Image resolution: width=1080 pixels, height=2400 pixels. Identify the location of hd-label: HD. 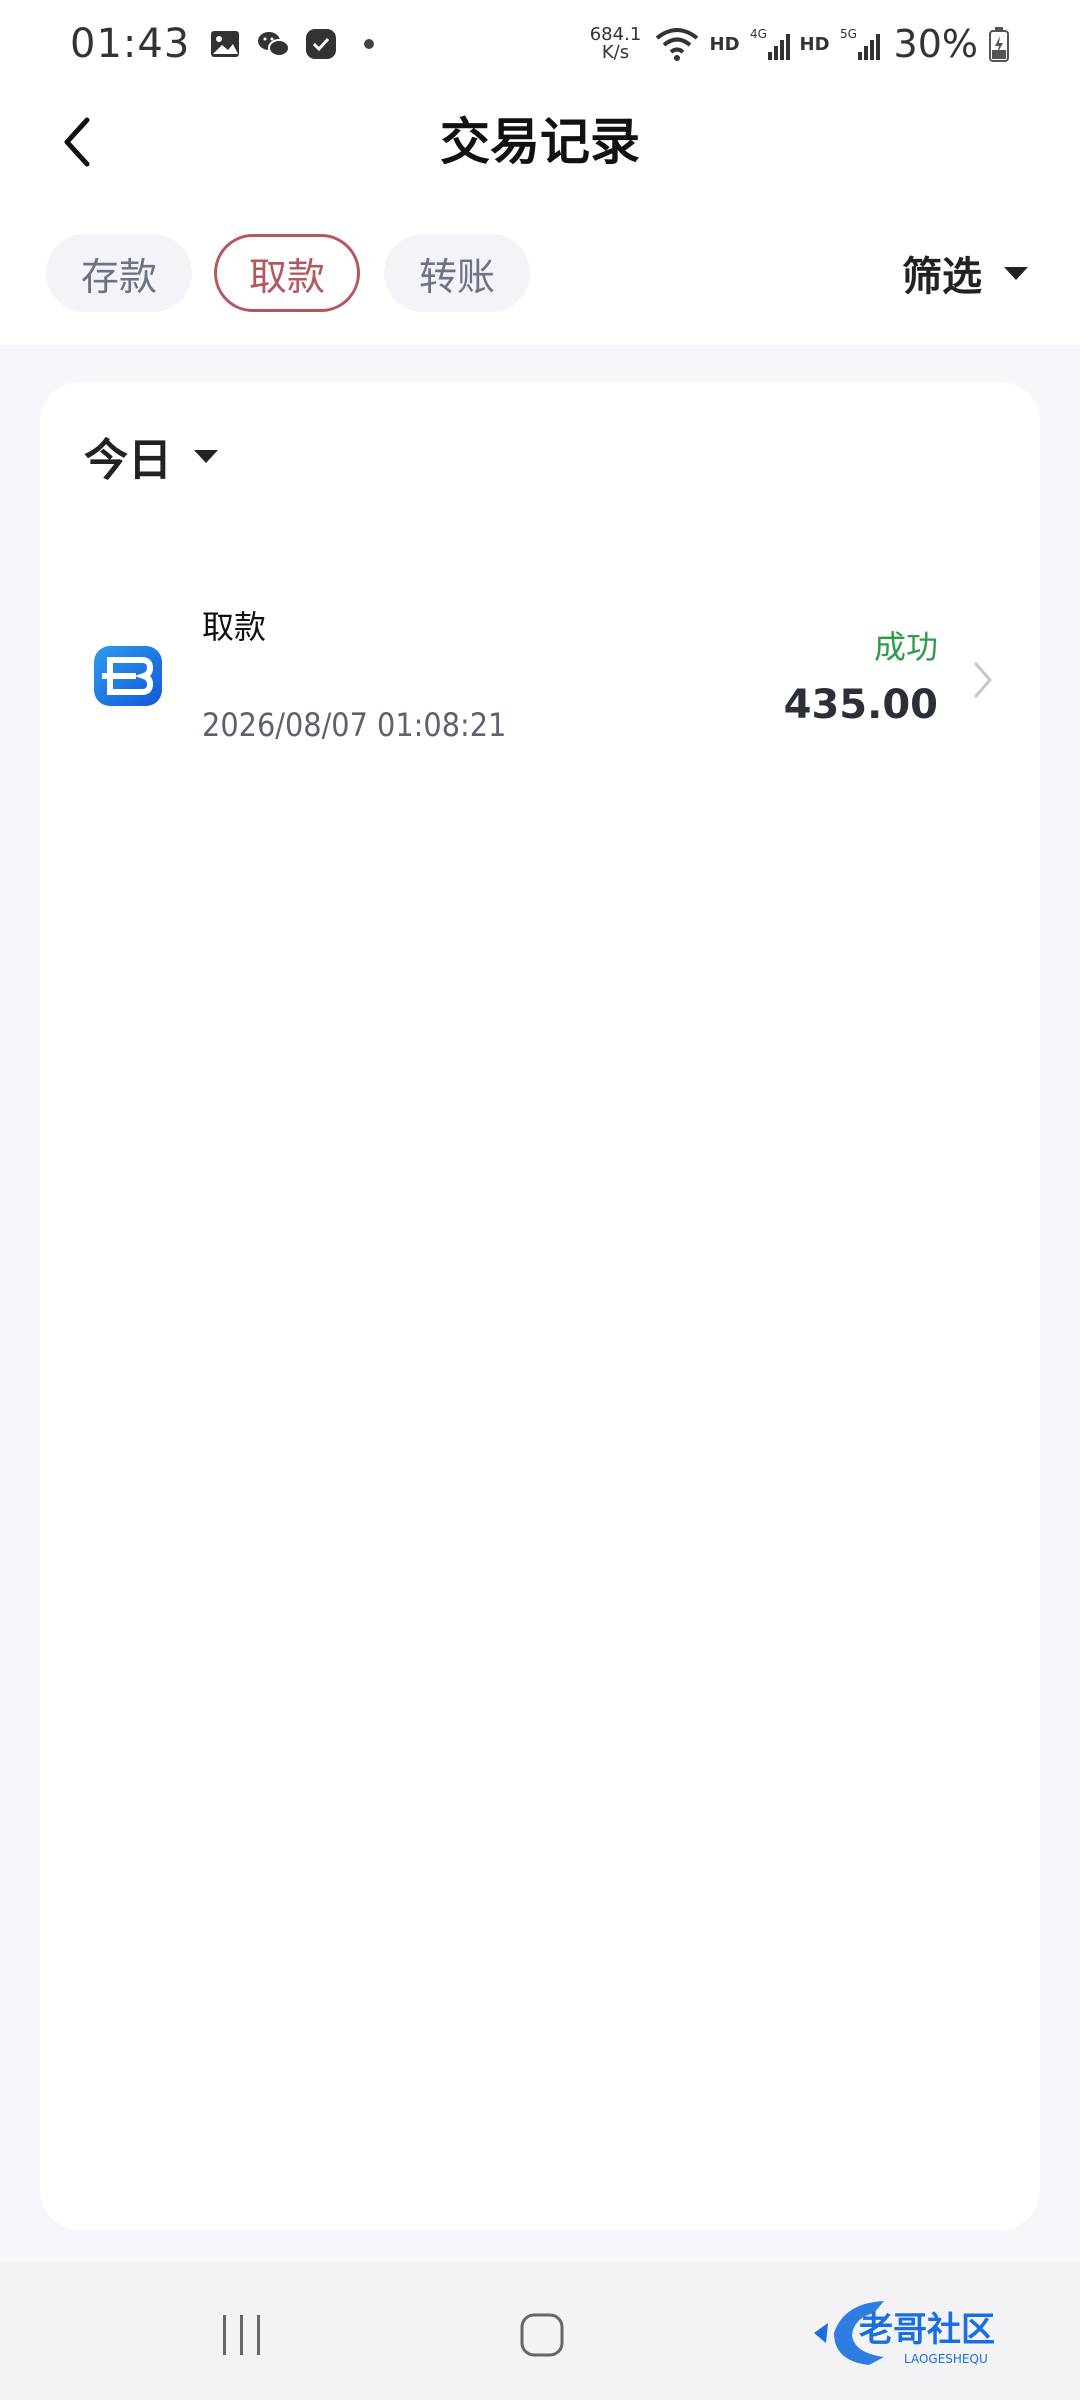
(724, 44).